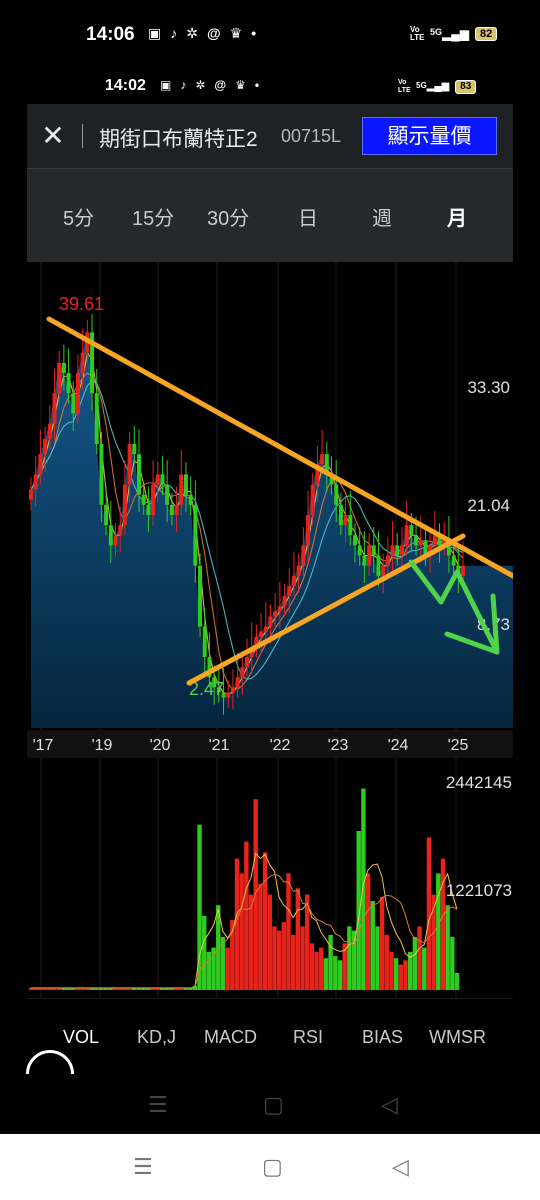 The image size is (540, 1200). Describe the element at coordinates (78, 216) in the screenshot. I see `tab-5min: 5分` at that location.